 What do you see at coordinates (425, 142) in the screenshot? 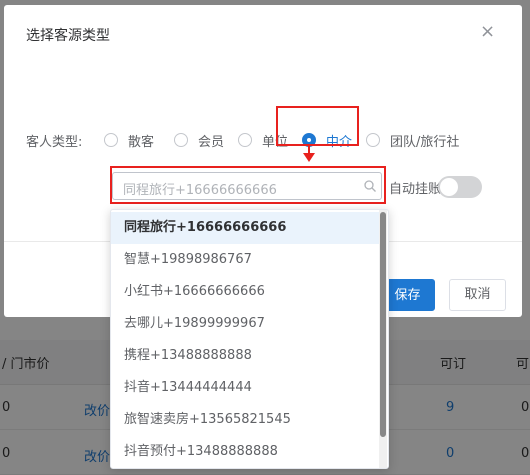
I see `radio-label: 团队/旅行社` at bounding box center [425, 142].